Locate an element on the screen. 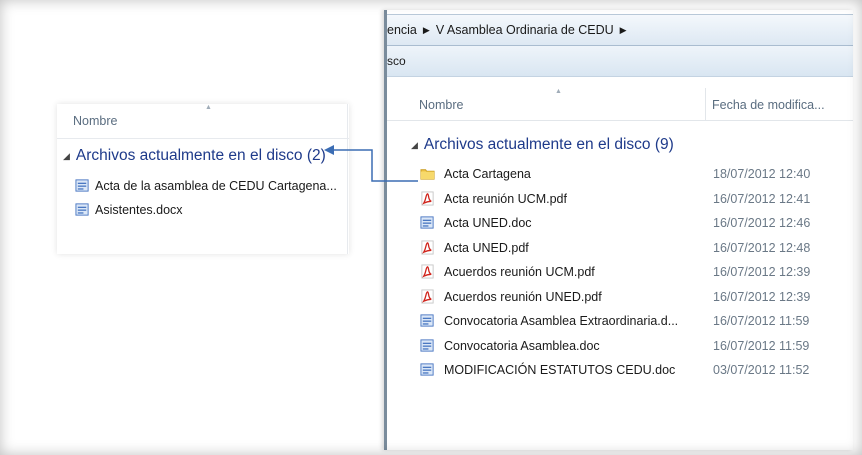 The image size is (862, 455). file-name: Convocatoria Asamblea.doc is located at coordinates (522, 345).